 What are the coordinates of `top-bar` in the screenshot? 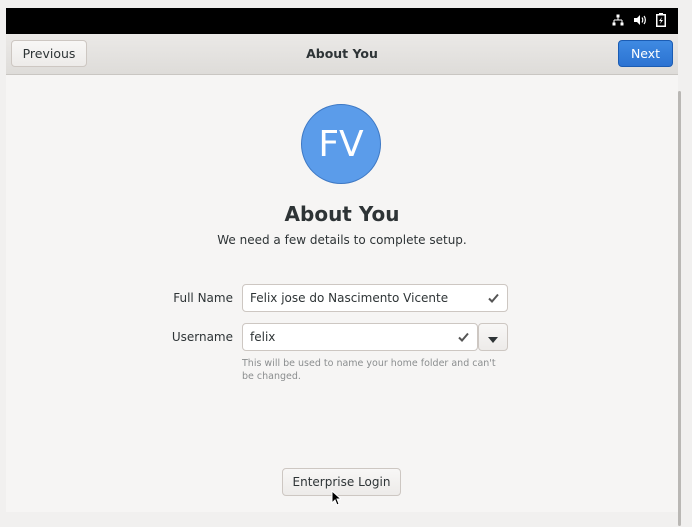 It's located at (342, 21).